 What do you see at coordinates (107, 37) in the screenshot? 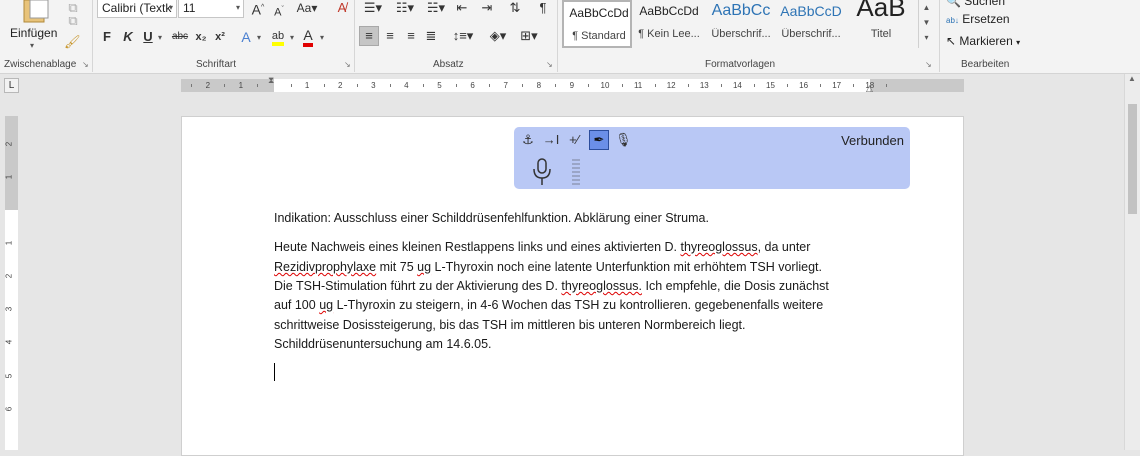
I see `bold-button: F` at bounding box center [107, 37].